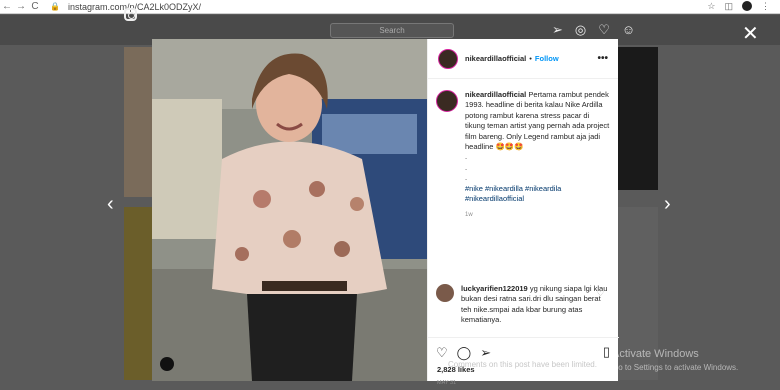 The image size is (780, 390). I want to click on post-actions: ♡ ◯ ➢ ▯ 2,828 likes, so click(523, 359).